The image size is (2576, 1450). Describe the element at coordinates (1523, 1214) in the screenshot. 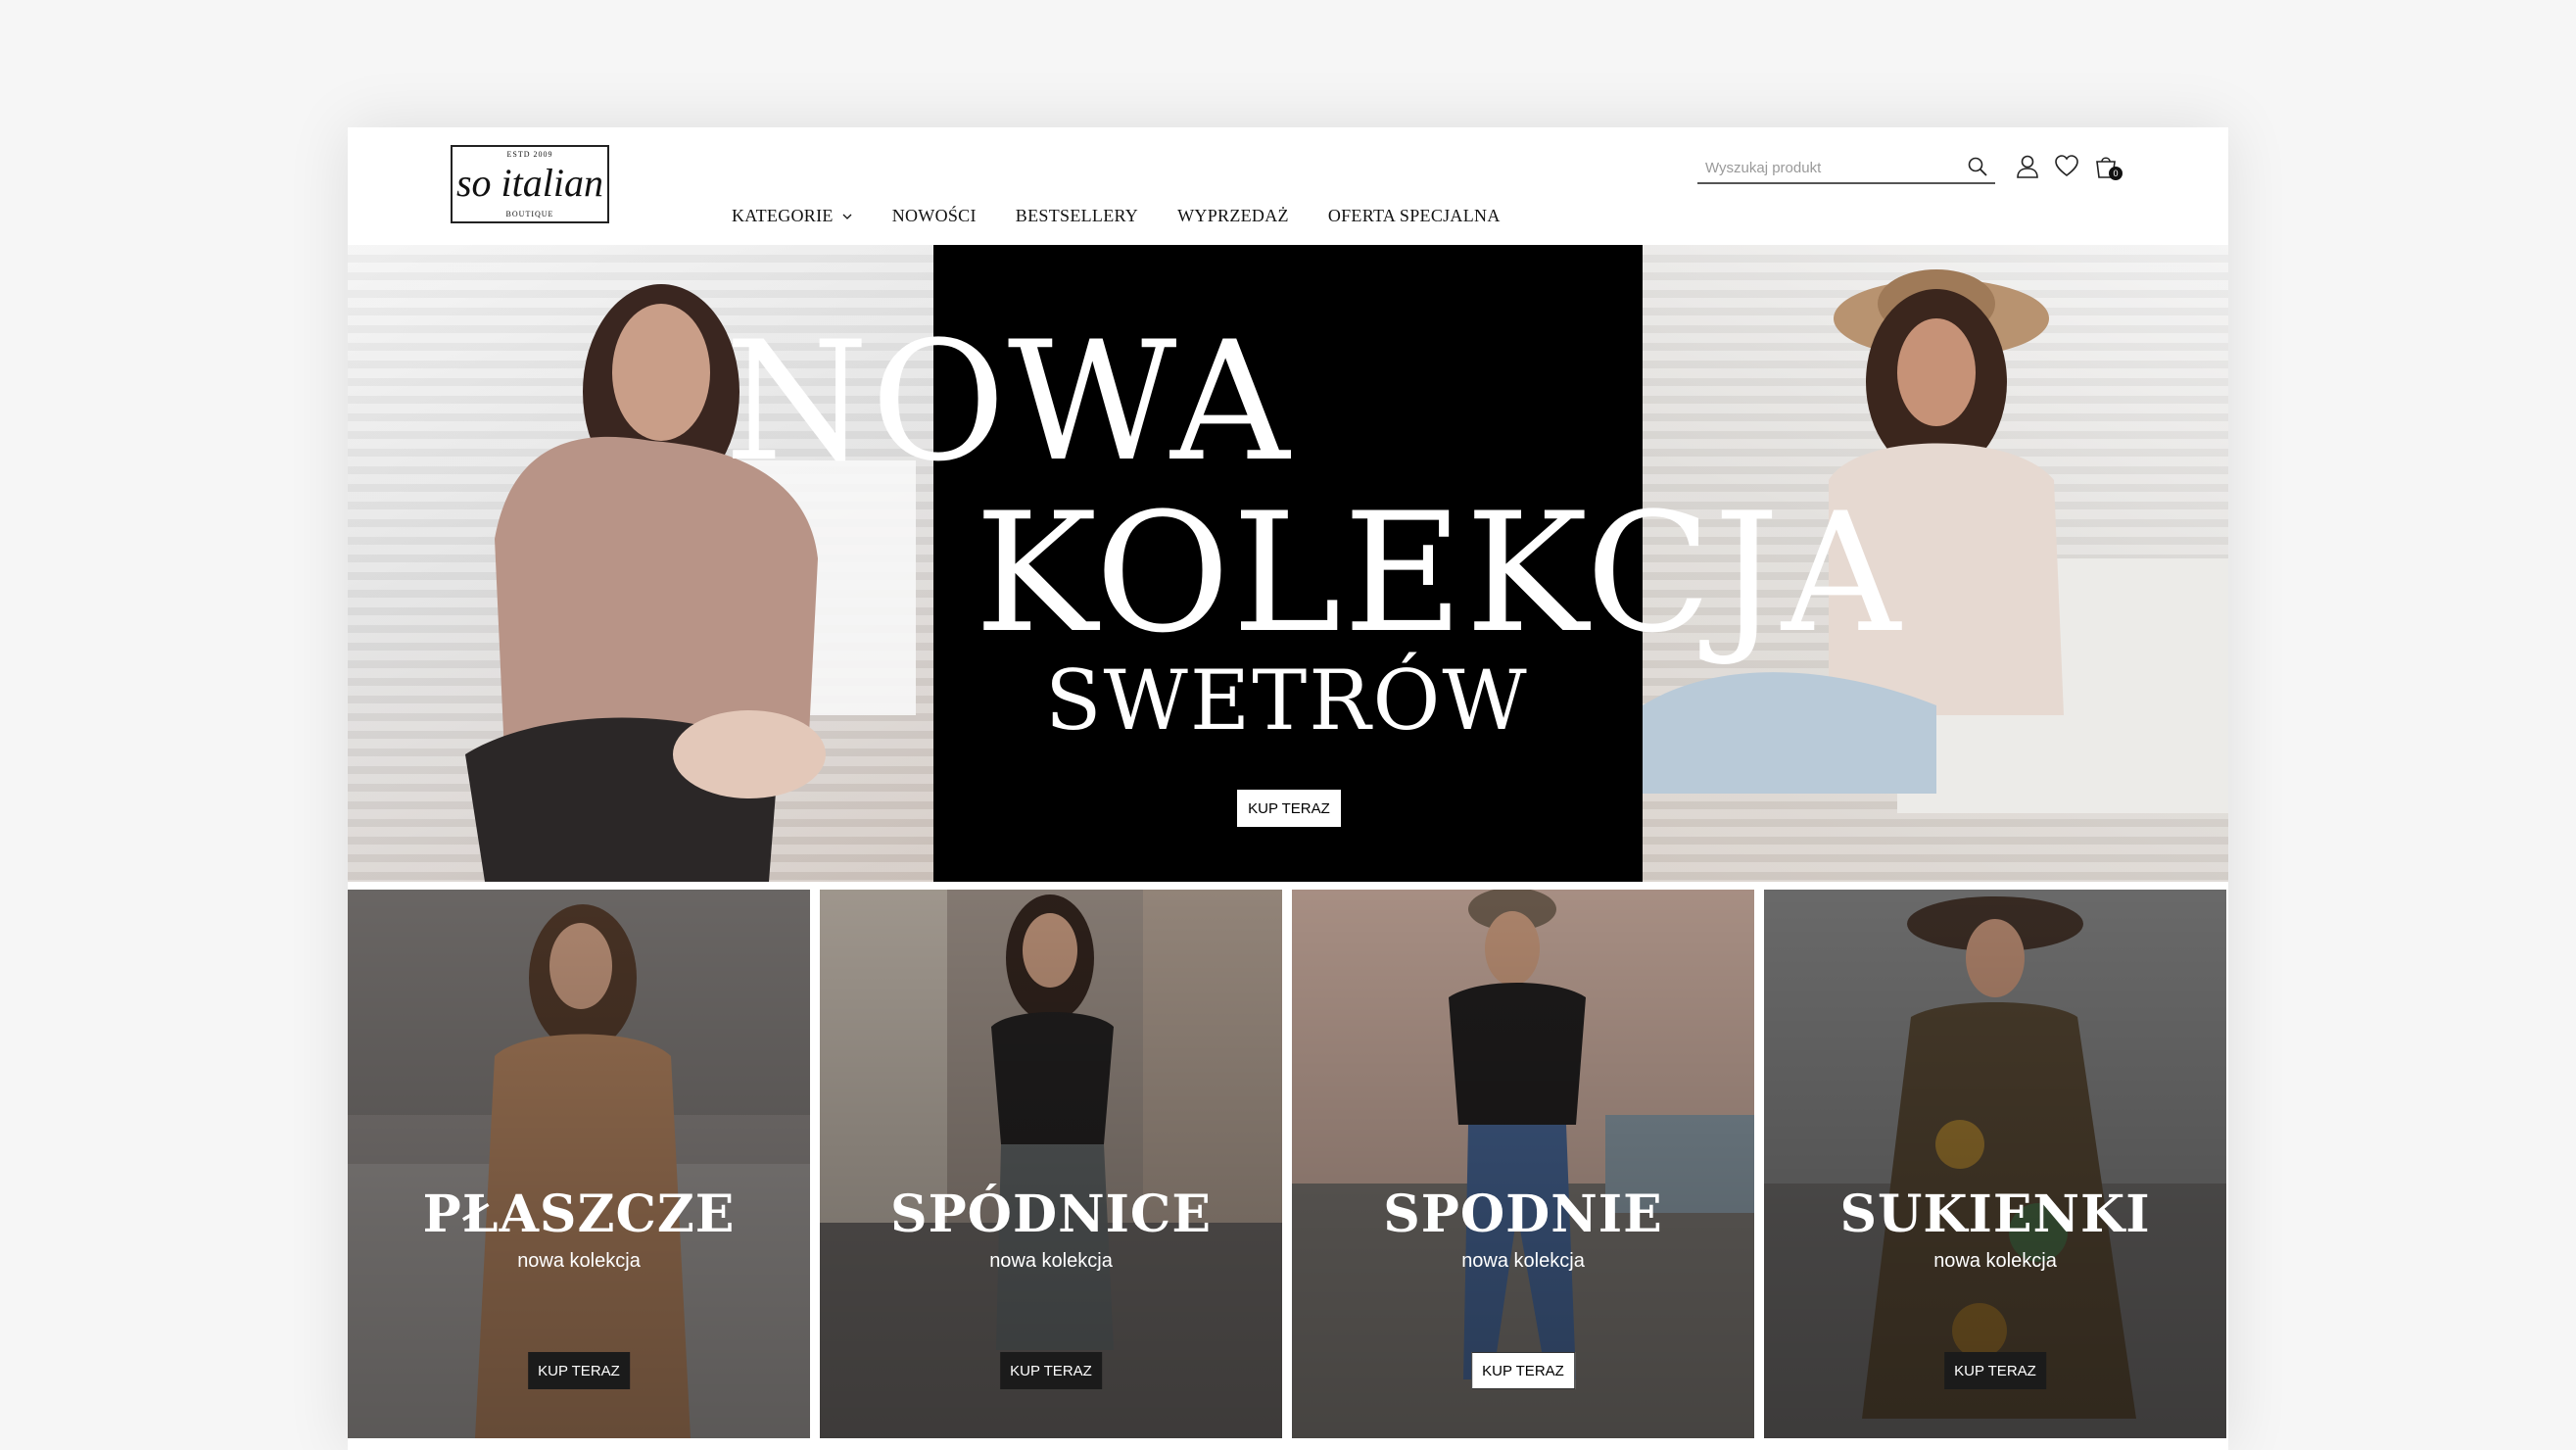

I see `category-title: SPODNIE` at that location.